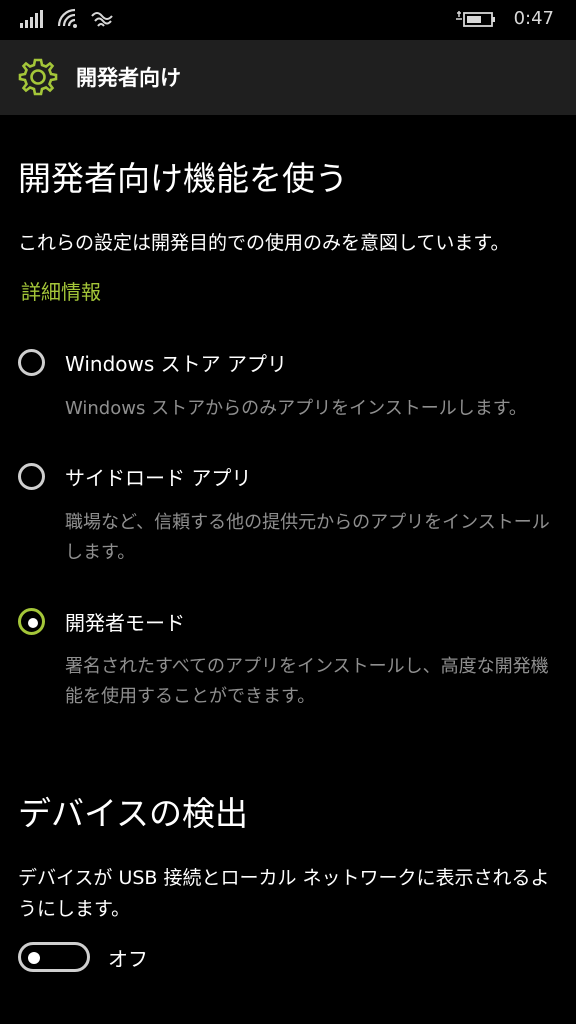 The height and width of the screenshot is (1024, 576). I want to click on clock: 0:47, so click(533, 18).